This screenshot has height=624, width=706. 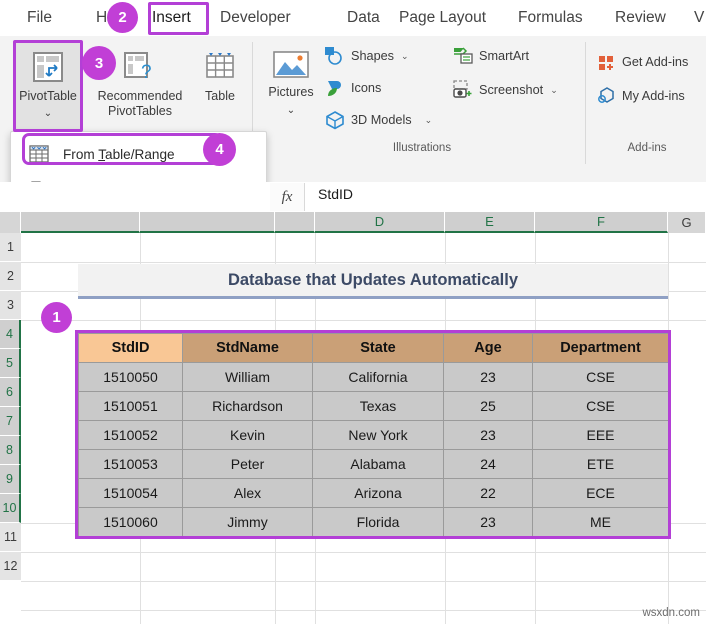 What do you see at coordinates (442, 18) in the screenshot?
I see `tab-page-layout: Page Layout` at bounding box center [442, 18].